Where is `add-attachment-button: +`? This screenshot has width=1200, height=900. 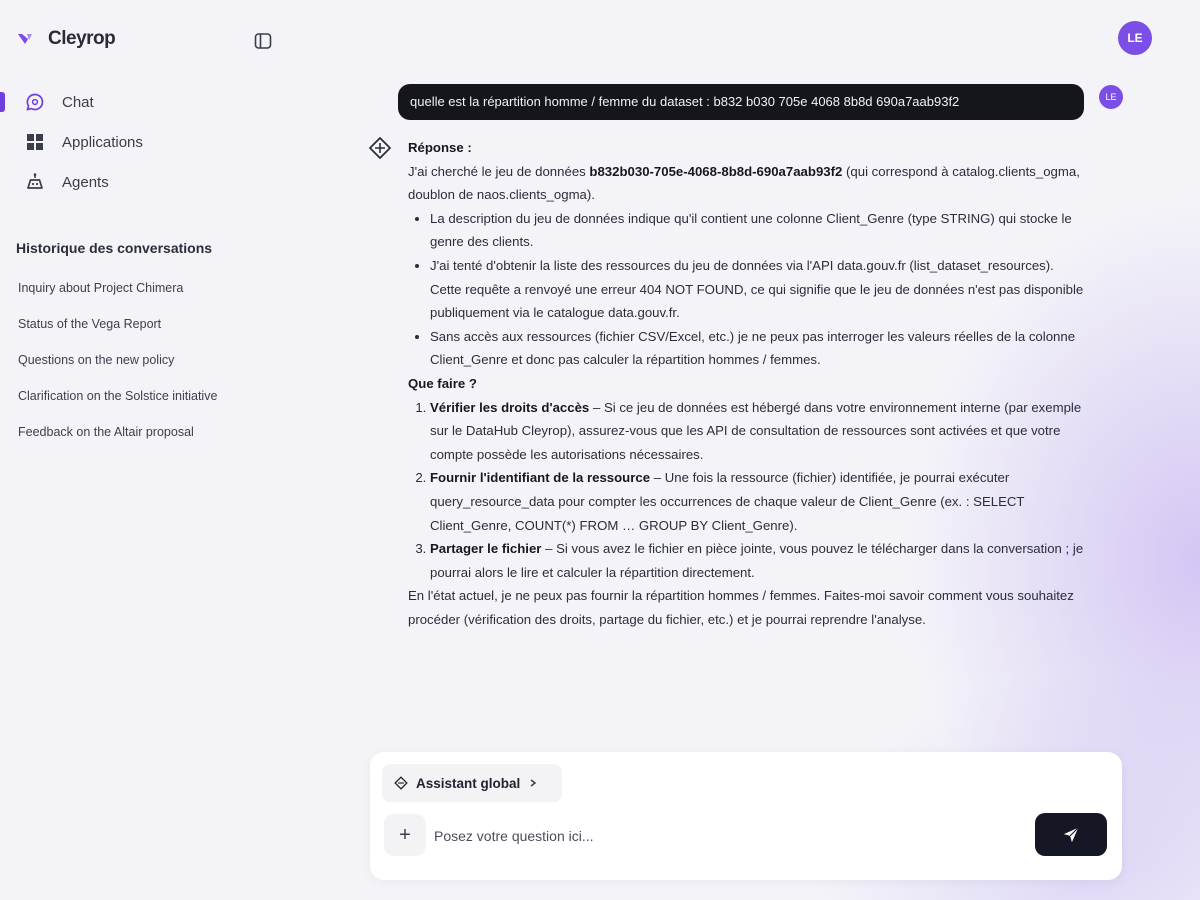 add-attachment-button: + is located at coordinates (405, 835).